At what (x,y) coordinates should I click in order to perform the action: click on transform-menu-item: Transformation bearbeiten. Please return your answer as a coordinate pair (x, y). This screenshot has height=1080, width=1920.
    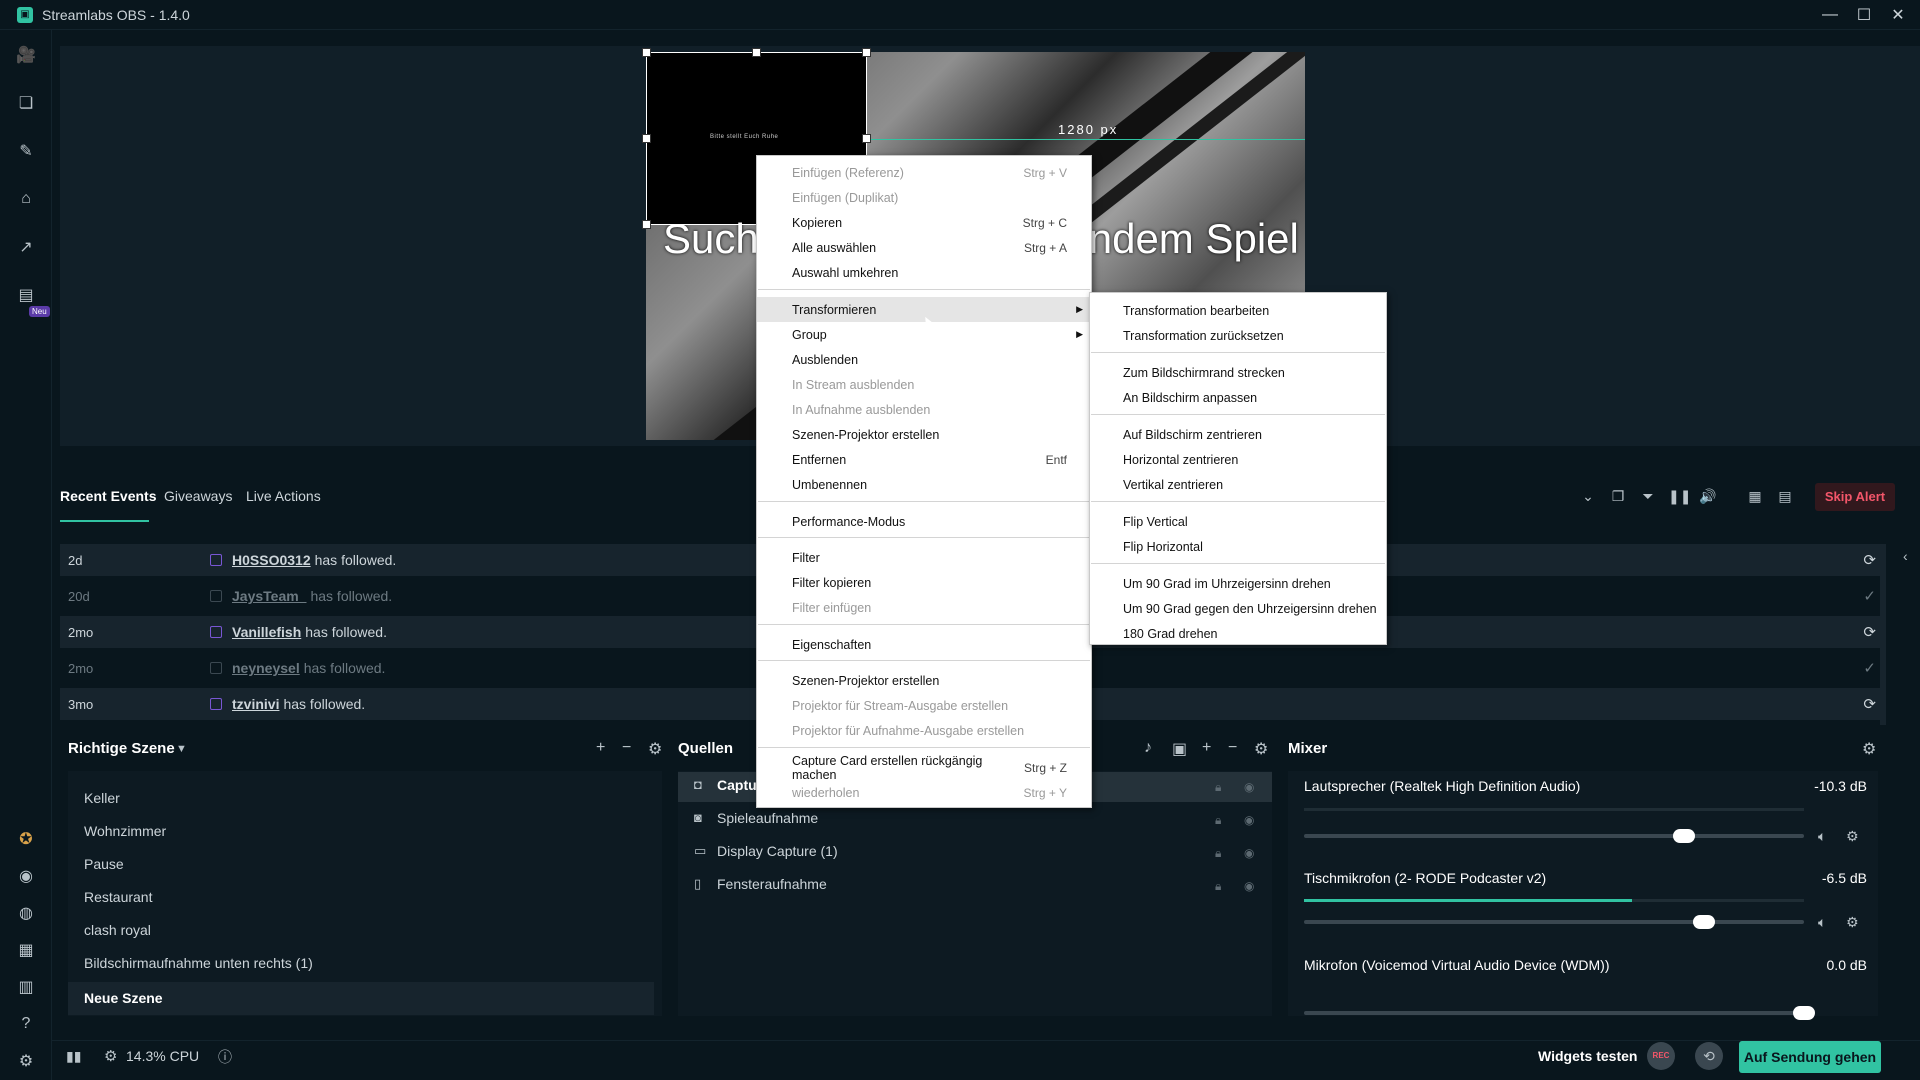
    Looking at the image, I should click on (1238, 310).